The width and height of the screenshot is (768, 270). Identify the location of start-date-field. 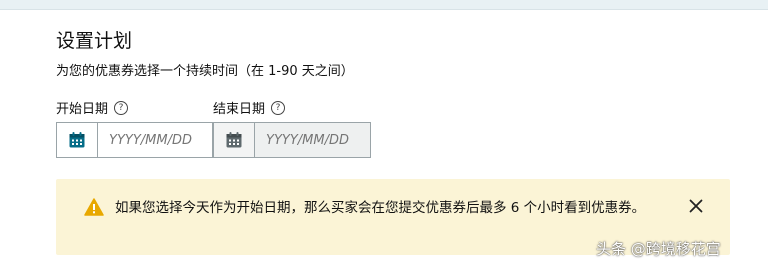
(134, 140).